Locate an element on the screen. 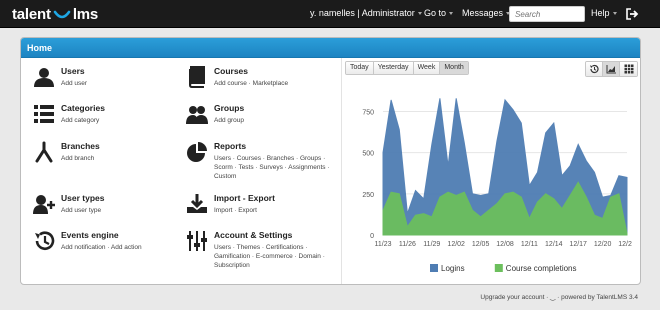  area-chart-icon is located at coordinates (611, 69).